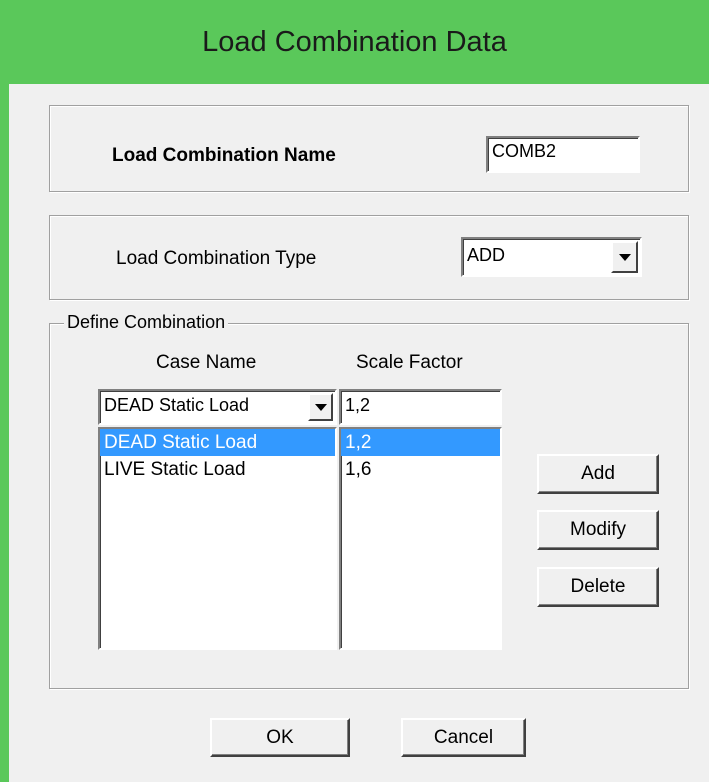  What do you see at coordinates (463, 737) in the screenshot?
I see `cancel-button: Cancel` at bounding box center [463, 737].